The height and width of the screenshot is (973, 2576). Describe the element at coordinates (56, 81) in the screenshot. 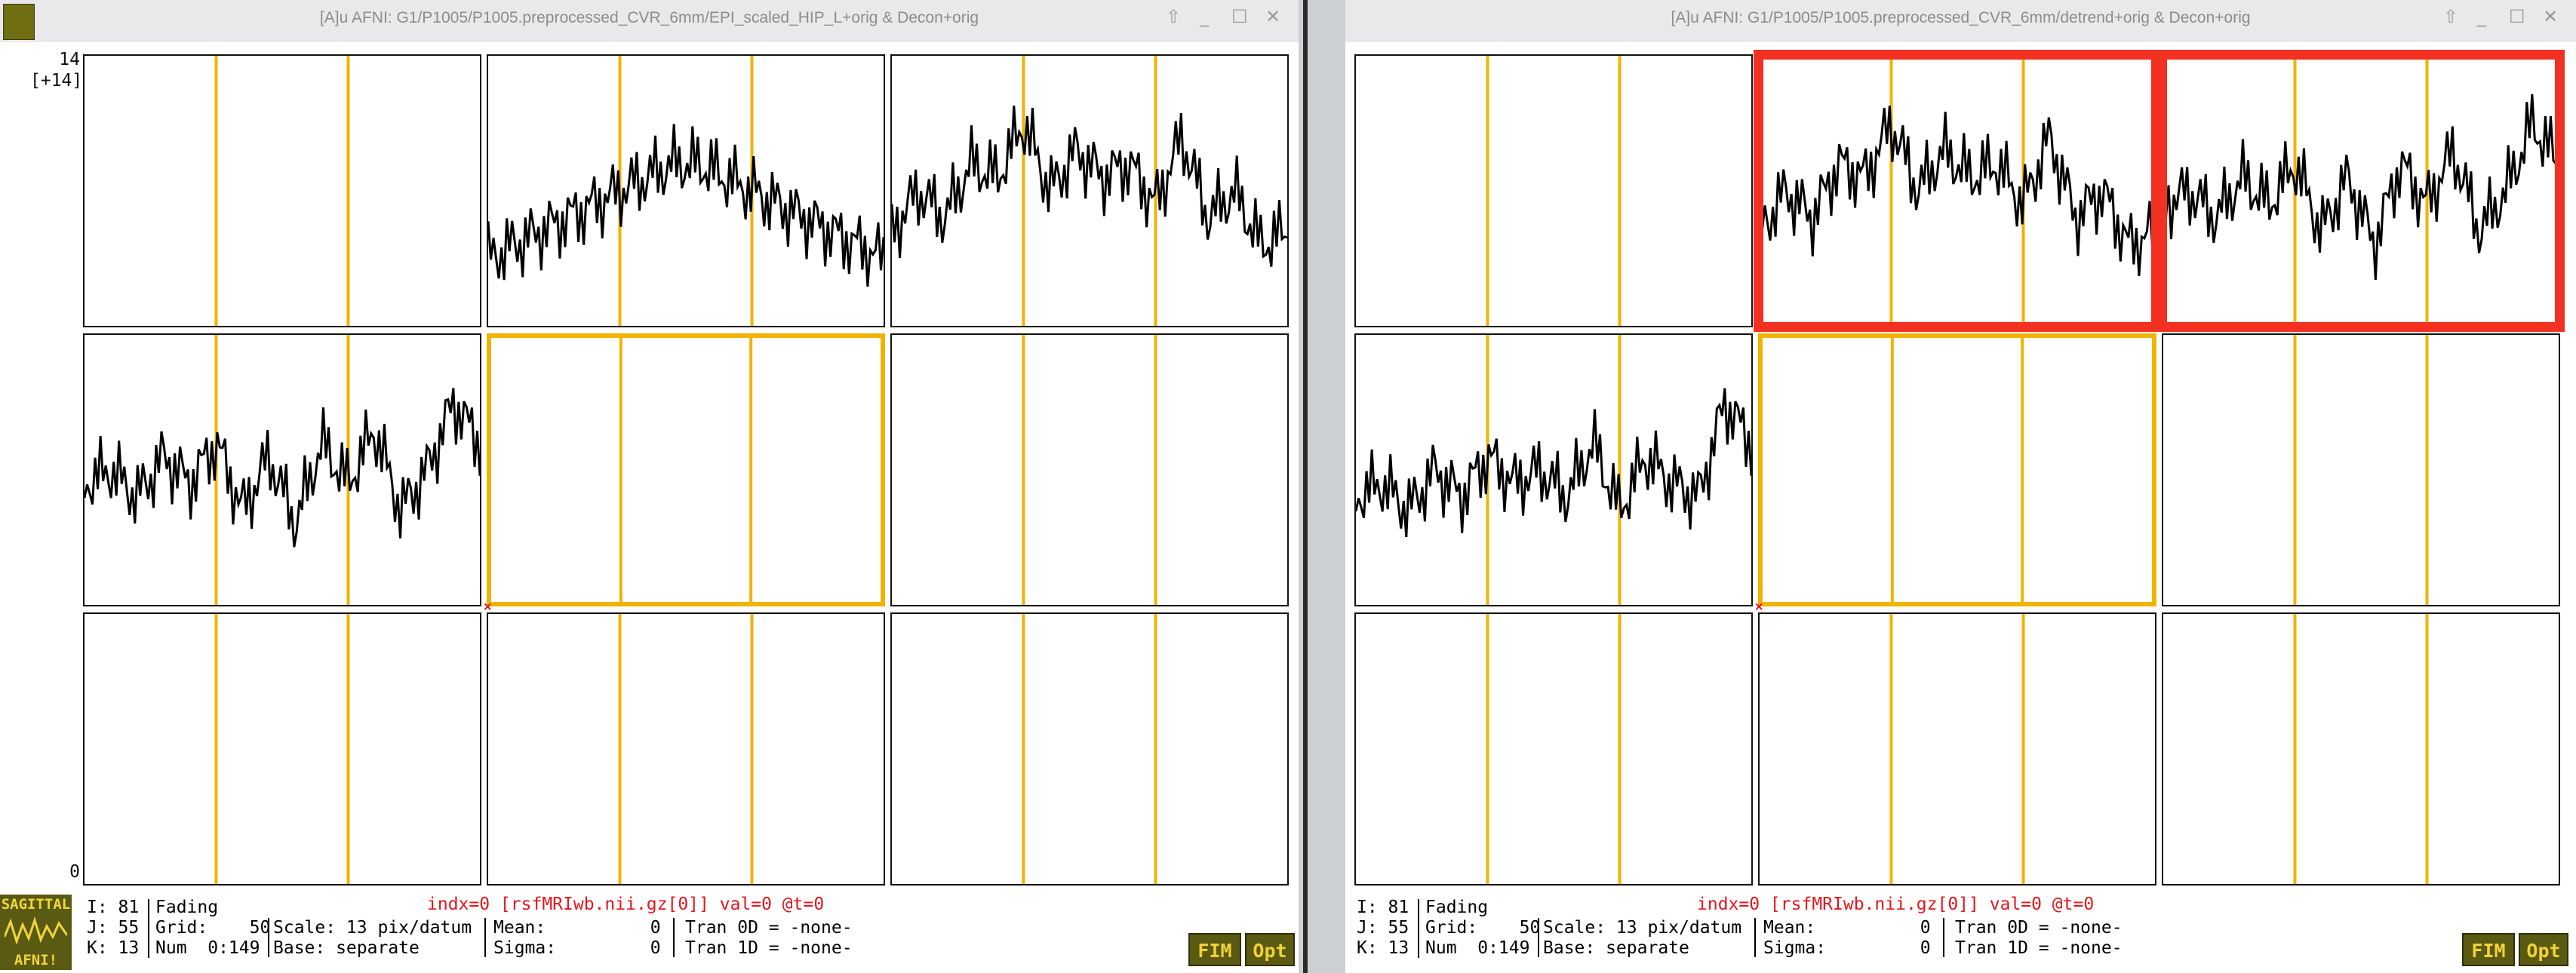

I see `y-top-sub: [+14]` at that location.